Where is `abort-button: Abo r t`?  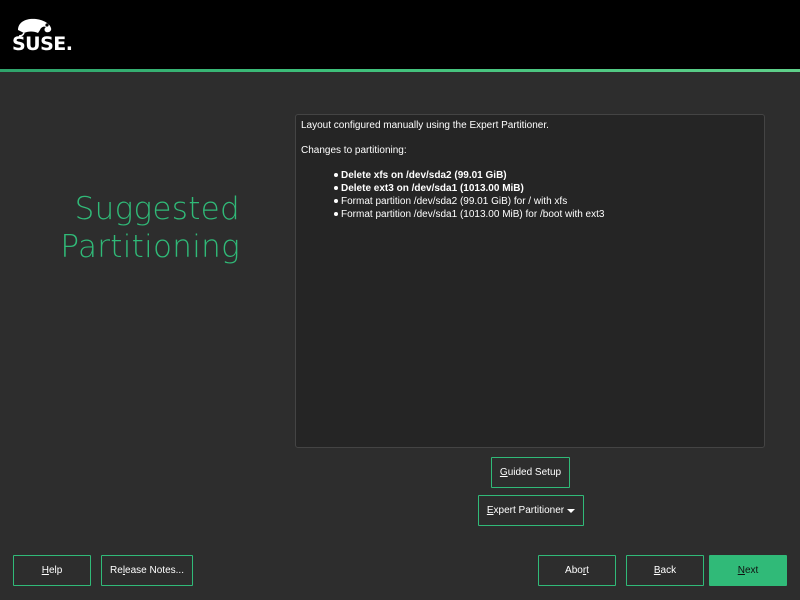
abort-button: Abo r t is located at coordinates (577, 570).